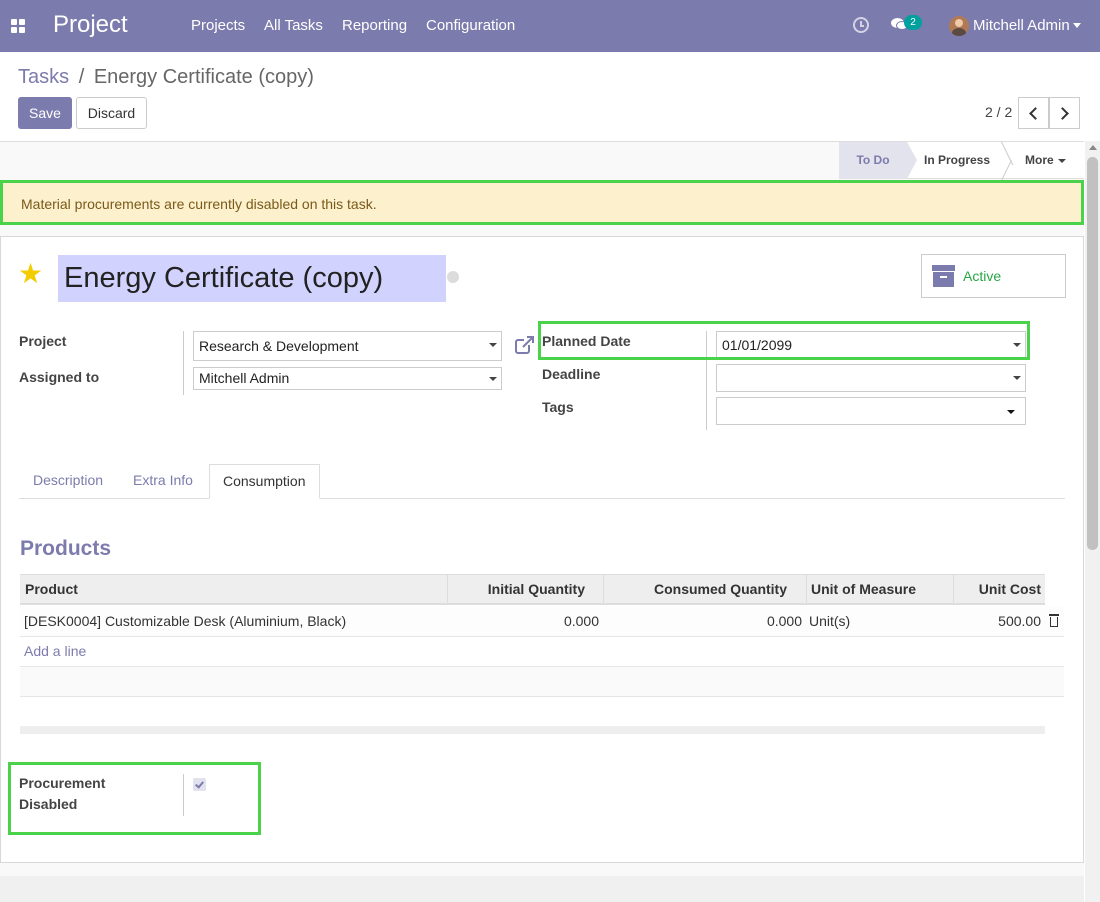 This screenshot has height=902, width=1100. What do you see at coordinates (878, 160) in the screenshot?
I see `stage-to-do: To Do` at bounding box center [878, 160].